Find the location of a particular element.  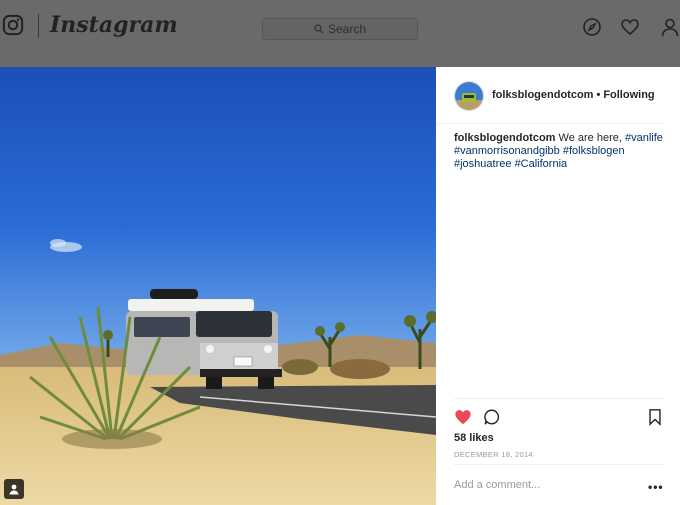

post-date: DECEMBER 18, 2014 is located at coordinates (493, 454).